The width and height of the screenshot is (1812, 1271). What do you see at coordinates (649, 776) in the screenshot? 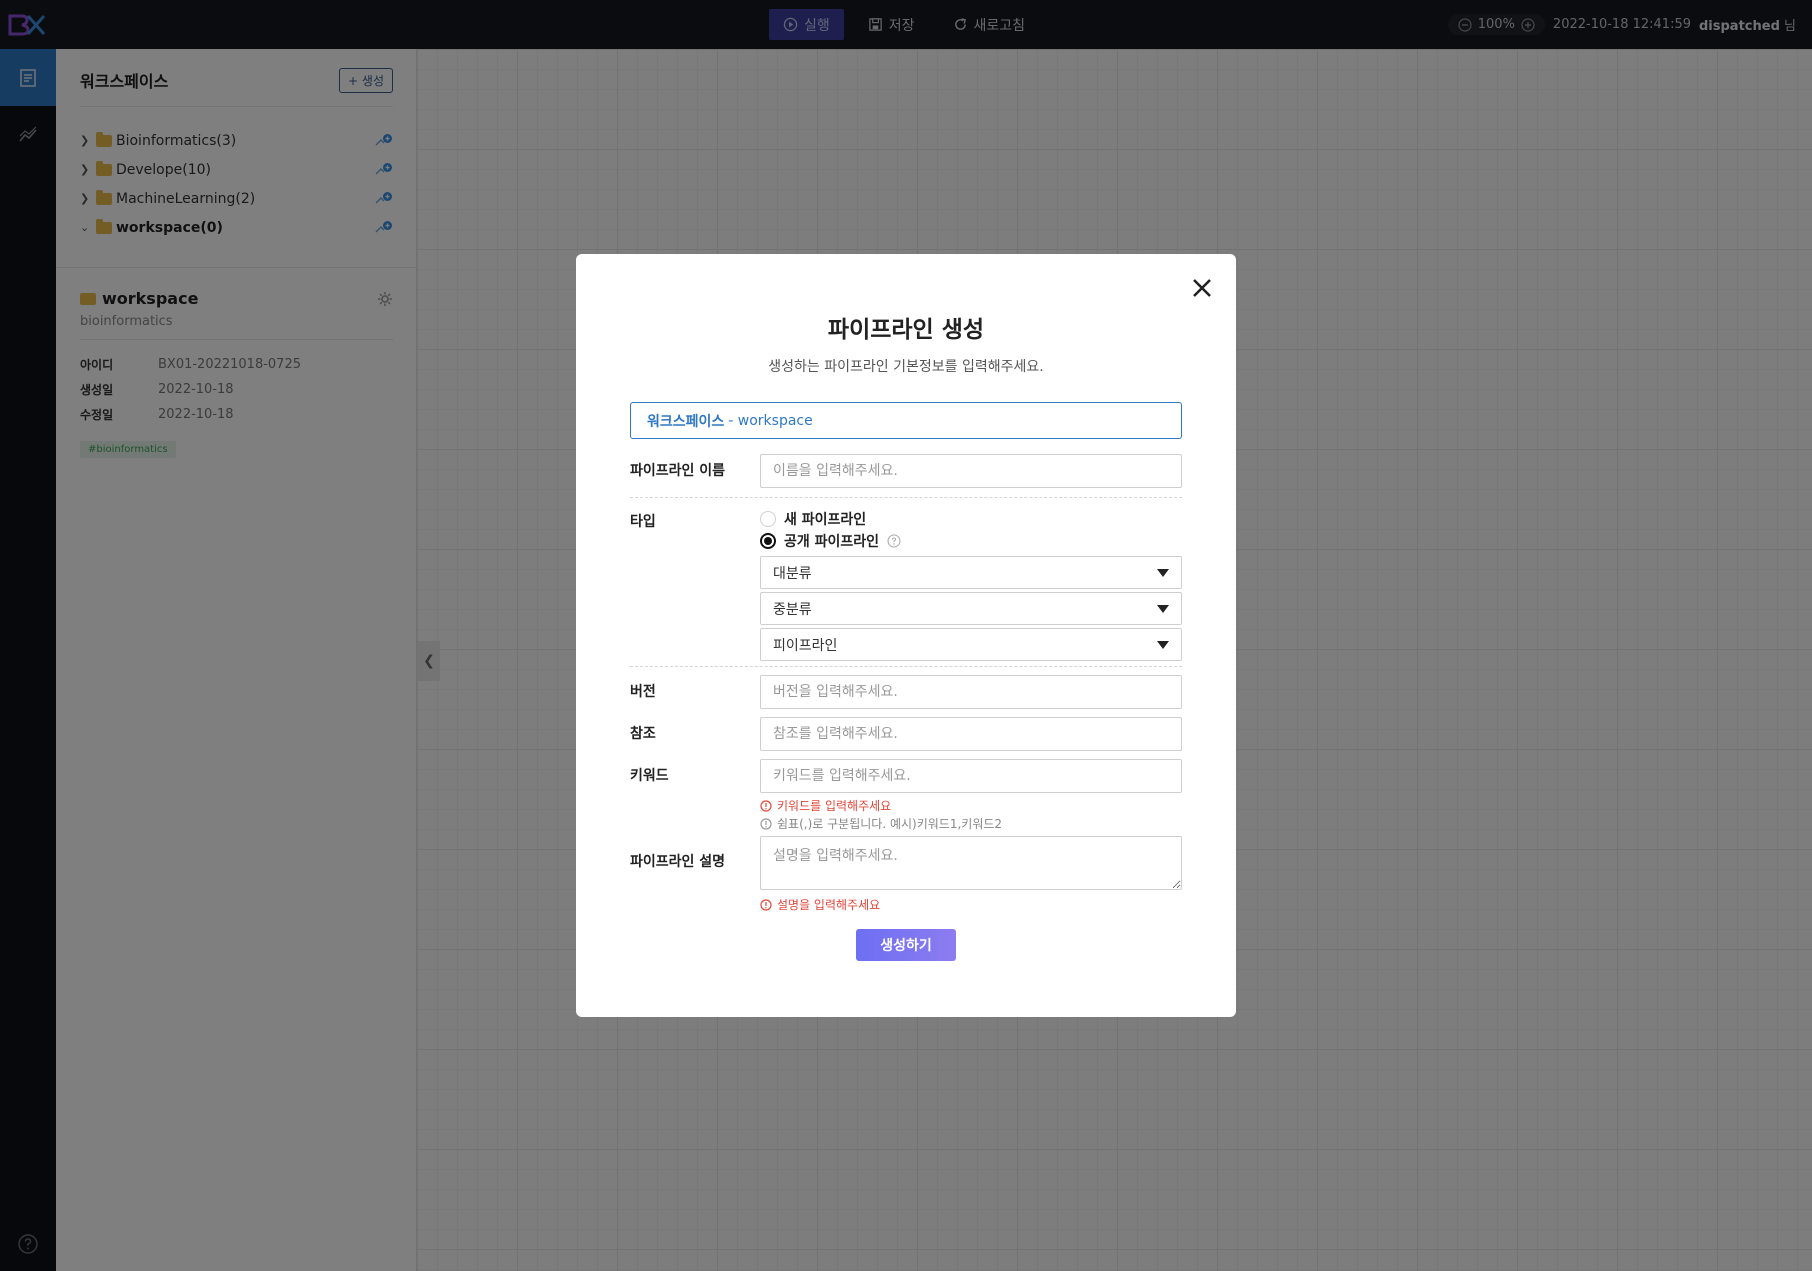
I see `keyword-label: 키워드` at bounding box center [649, 776].